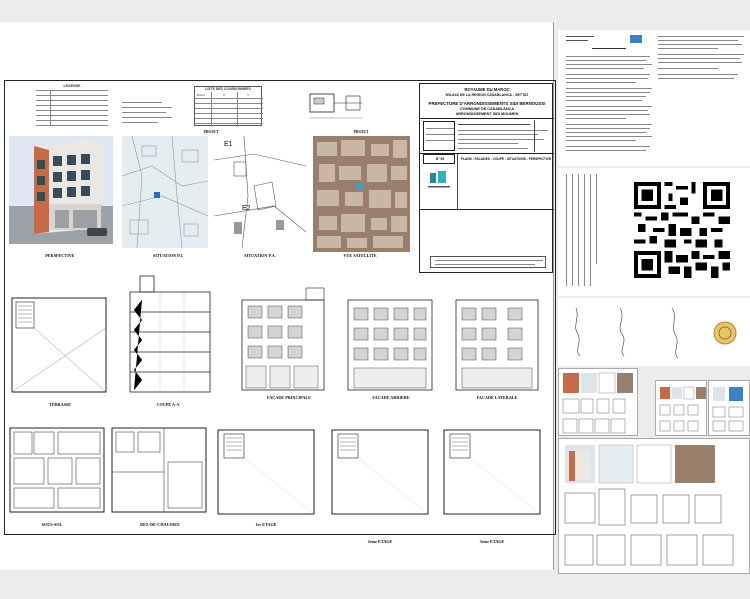  Describe the element at coordinates (439, 180) in the screenshot. I see `architect-logo` at that location.